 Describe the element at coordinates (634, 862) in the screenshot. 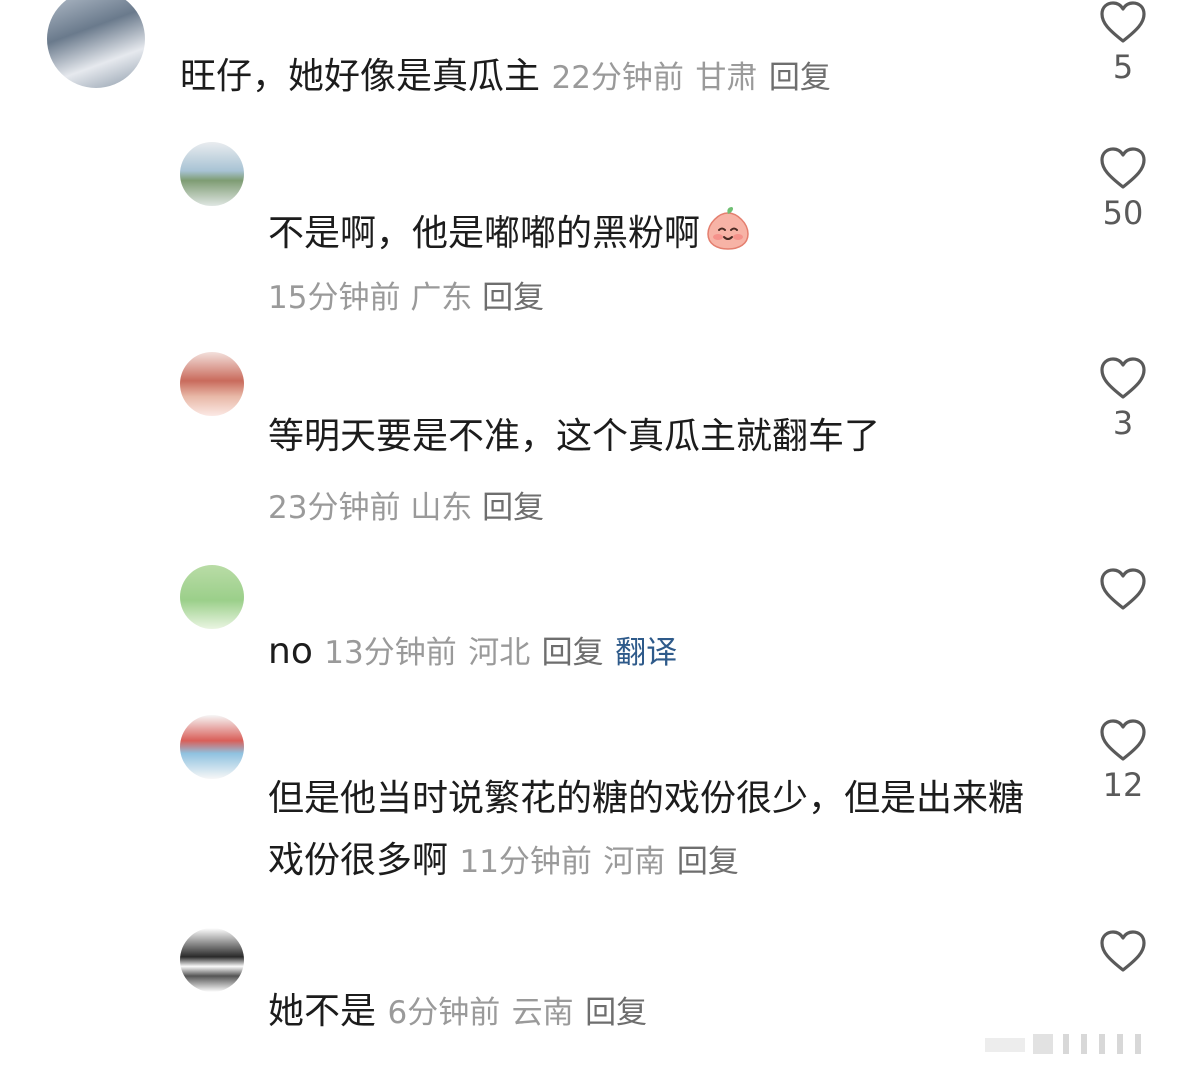

I see `comment-location: 河南` at that location.